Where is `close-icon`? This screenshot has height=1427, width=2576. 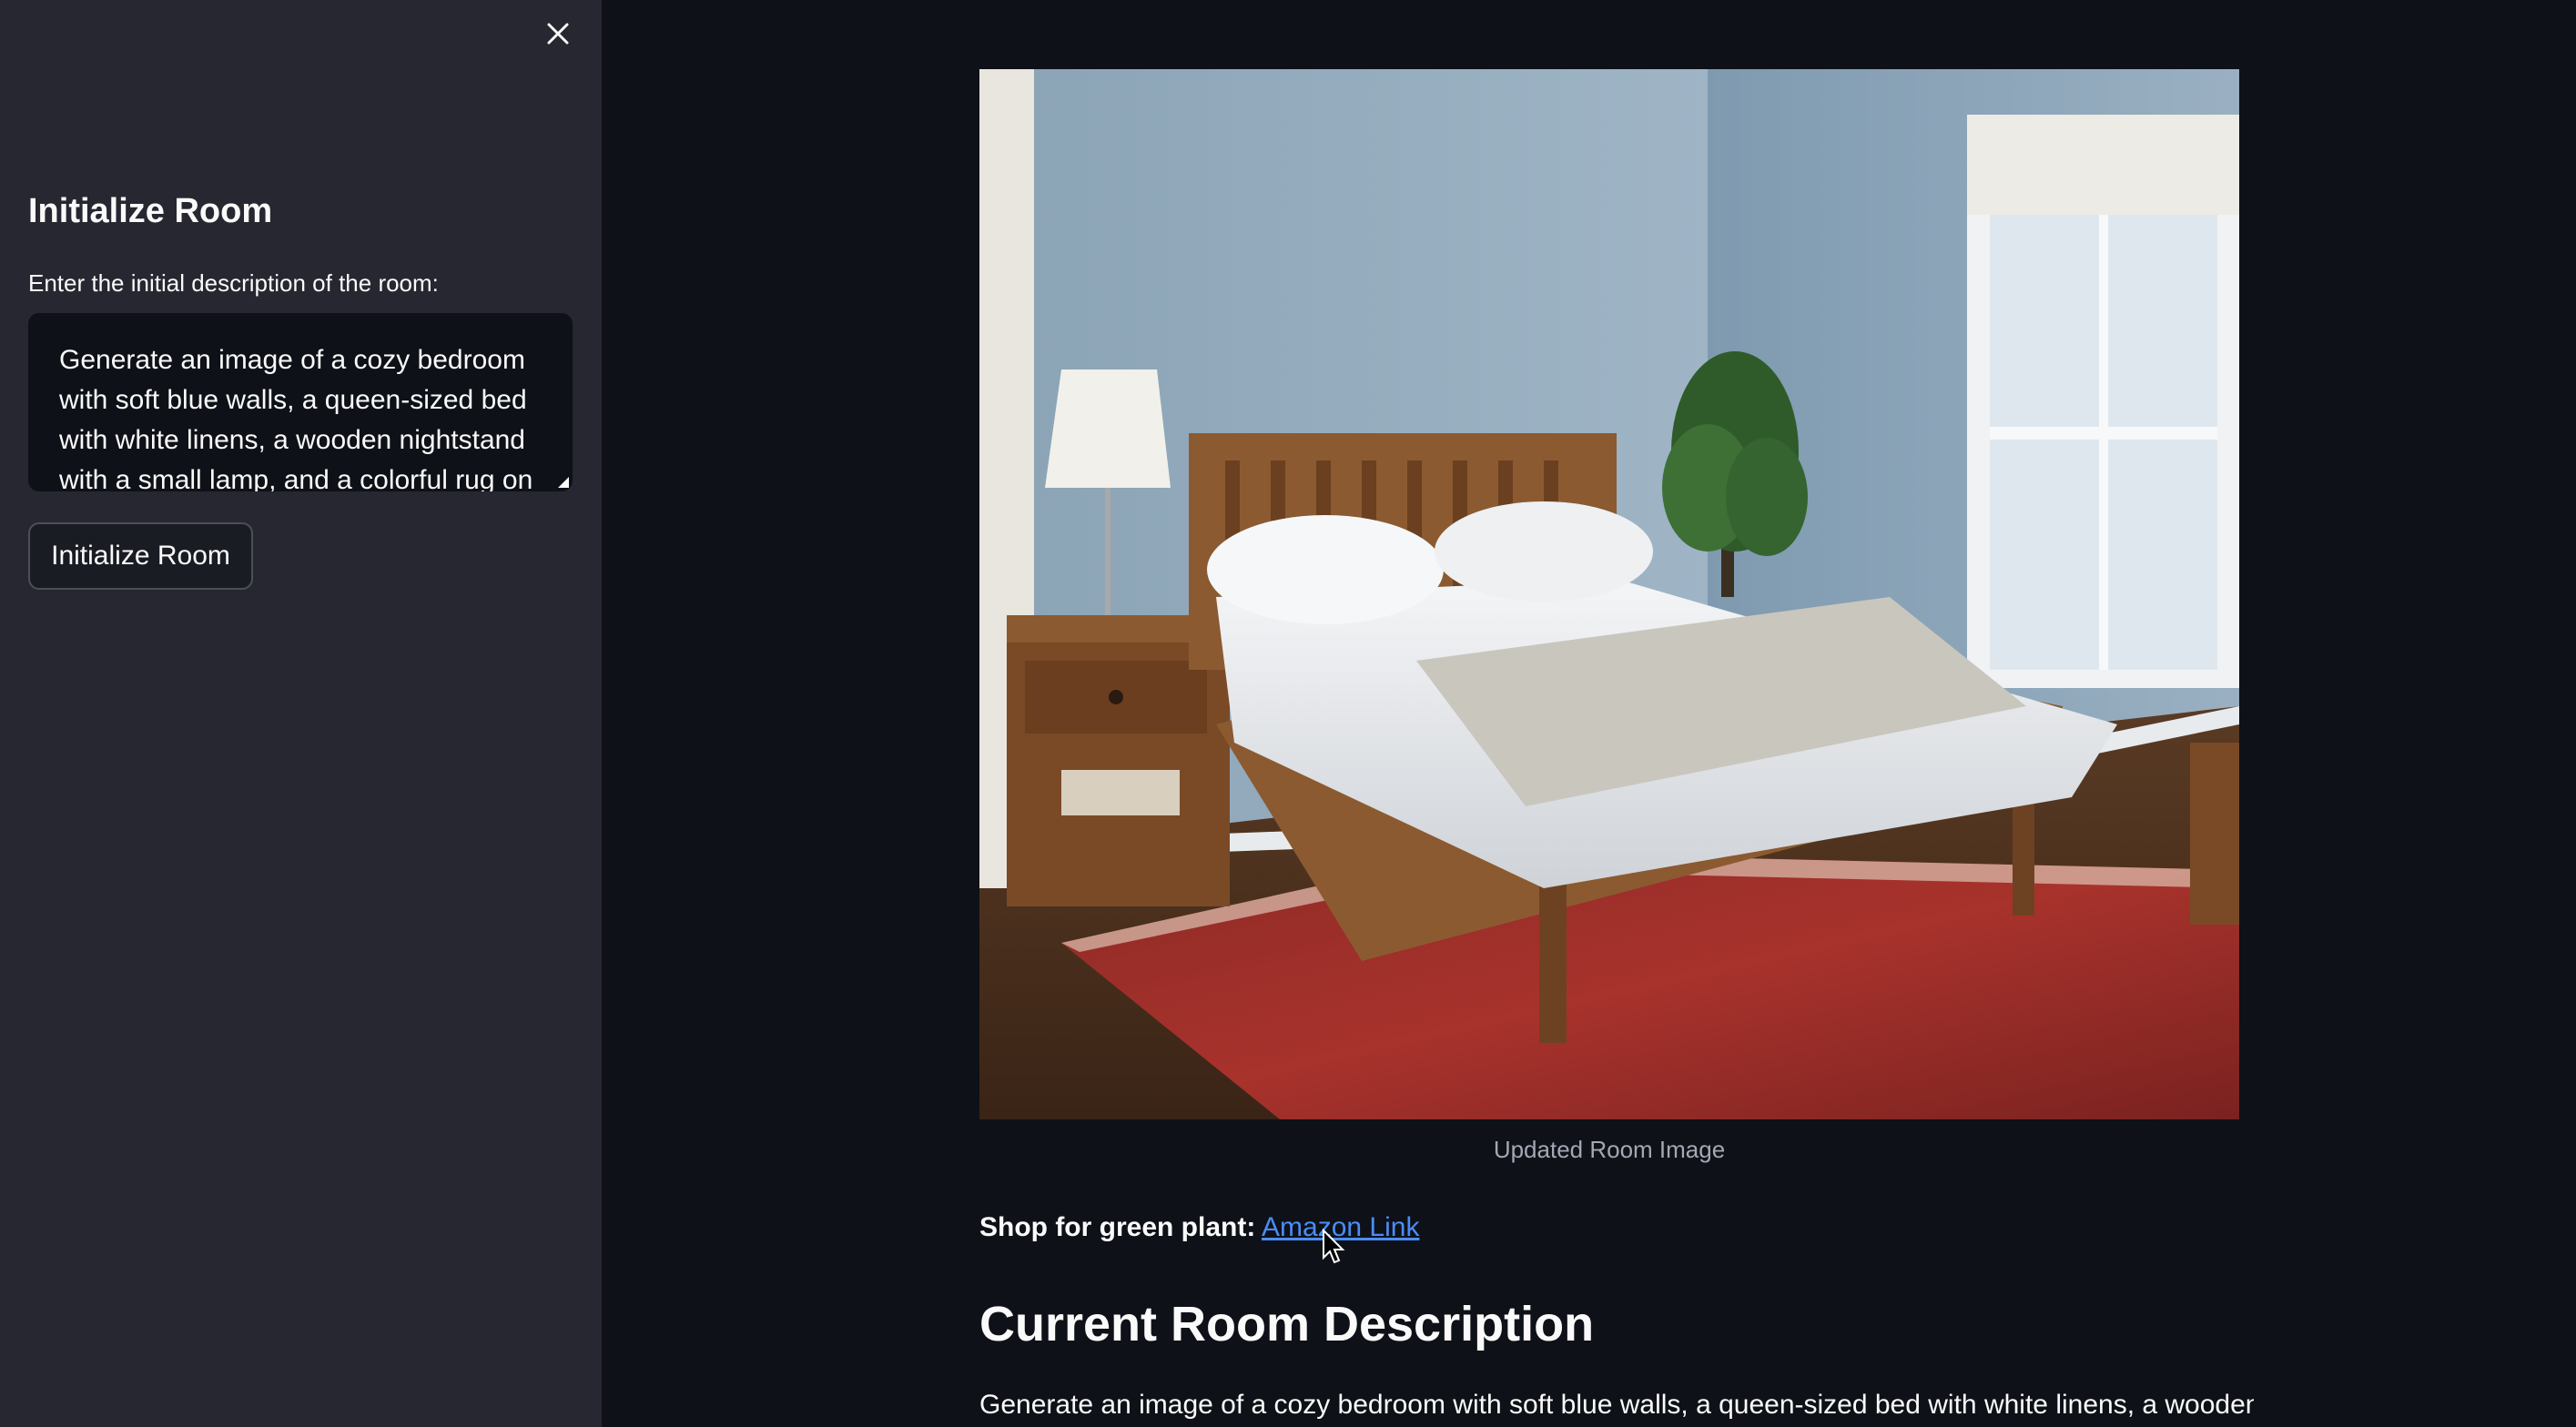 close-icon is located at coordinates (558, 34).